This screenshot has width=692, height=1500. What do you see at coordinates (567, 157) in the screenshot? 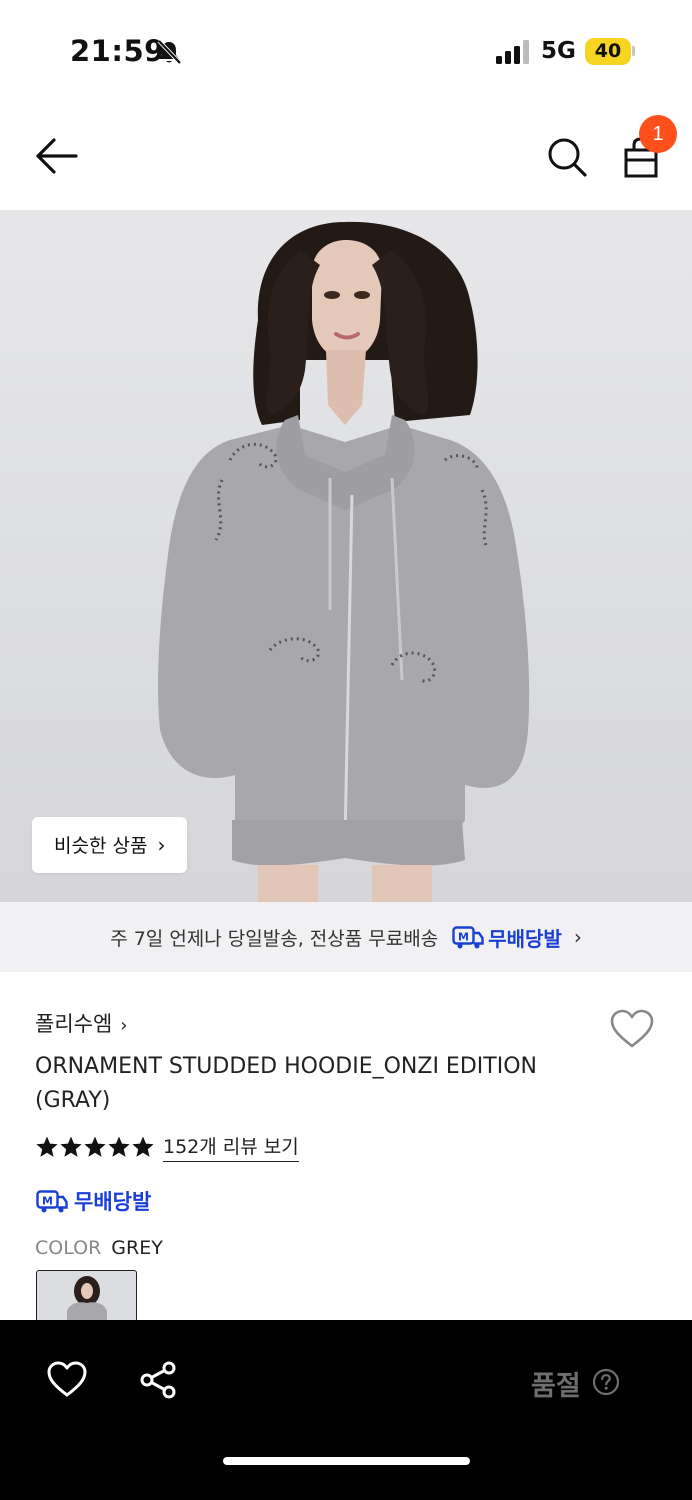
I see `search-icon` at bounding box center [567, 157].